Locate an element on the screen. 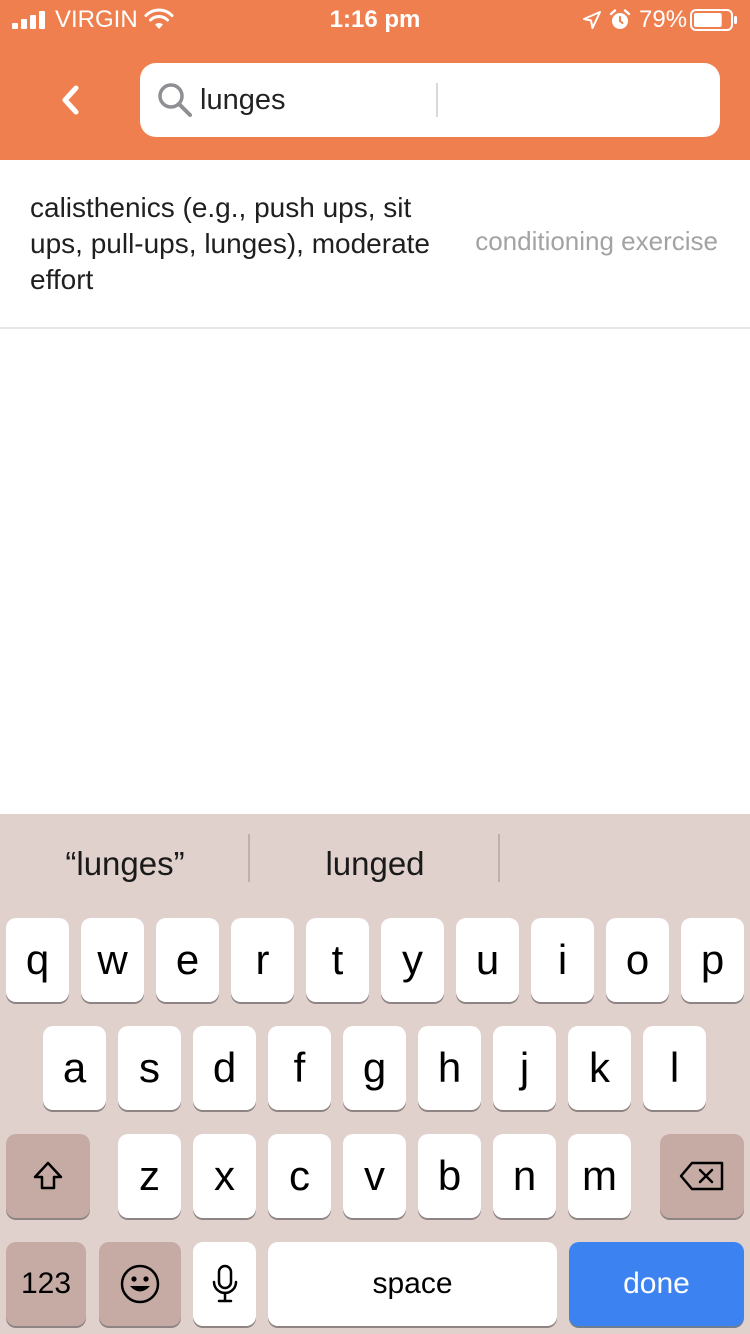 This screenshot has width=750, height=1334. suggestion-1: “lunges” is located at coordinates (125, 864).